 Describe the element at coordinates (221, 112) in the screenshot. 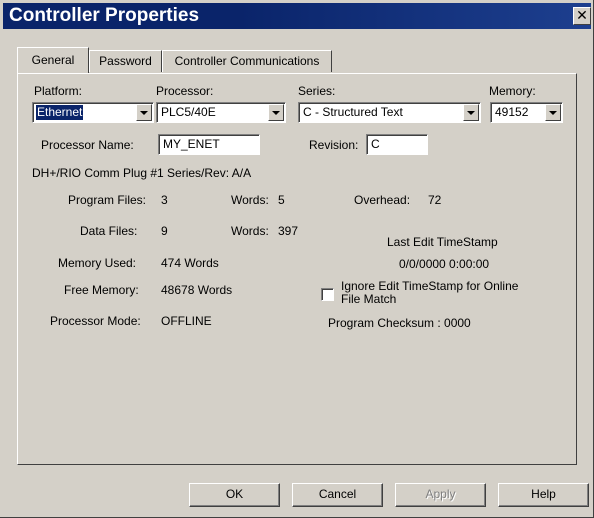

I see `processor-select: PLC5/40E` at that location.